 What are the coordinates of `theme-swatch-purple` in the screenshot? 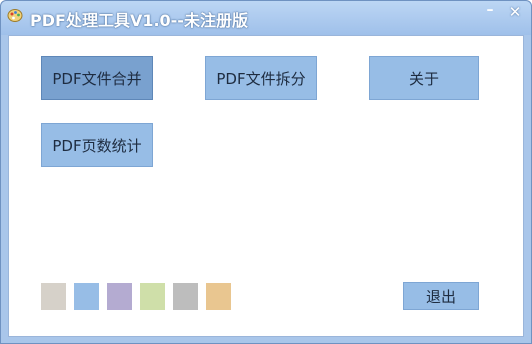 It's located at (119, 296).